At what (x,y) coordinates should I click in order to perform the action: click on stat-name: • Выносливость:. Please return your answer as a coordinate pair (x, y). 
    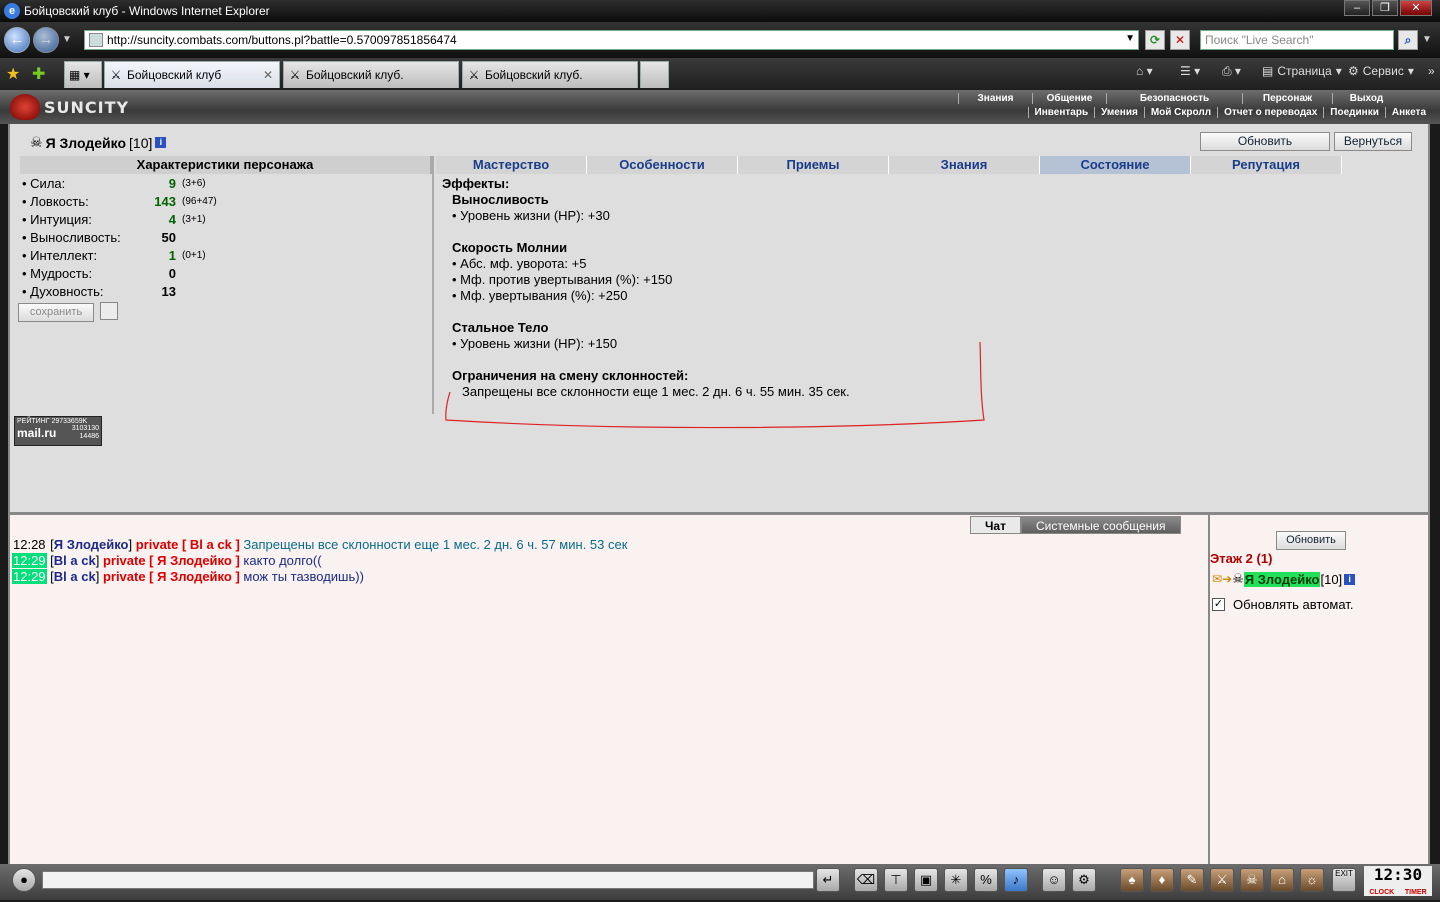
    Looking at the image, I should click on (71, 237).